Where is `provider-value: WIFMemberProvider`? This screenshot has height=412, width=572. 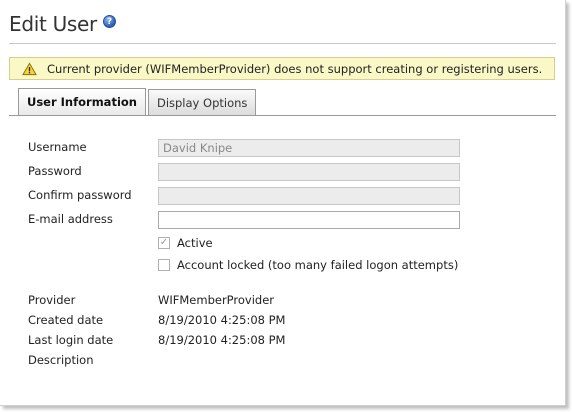
provider-value: WIFMemberProvider is located at coordinates (216, 300).